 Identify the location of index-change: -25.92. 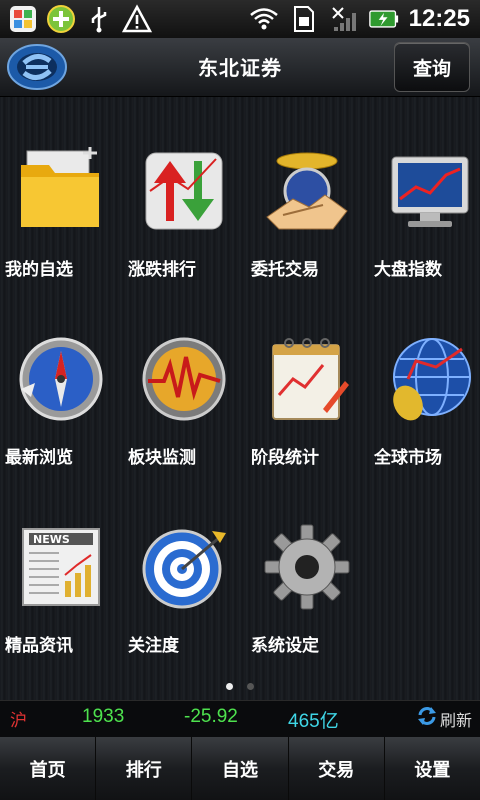
(211, 716).